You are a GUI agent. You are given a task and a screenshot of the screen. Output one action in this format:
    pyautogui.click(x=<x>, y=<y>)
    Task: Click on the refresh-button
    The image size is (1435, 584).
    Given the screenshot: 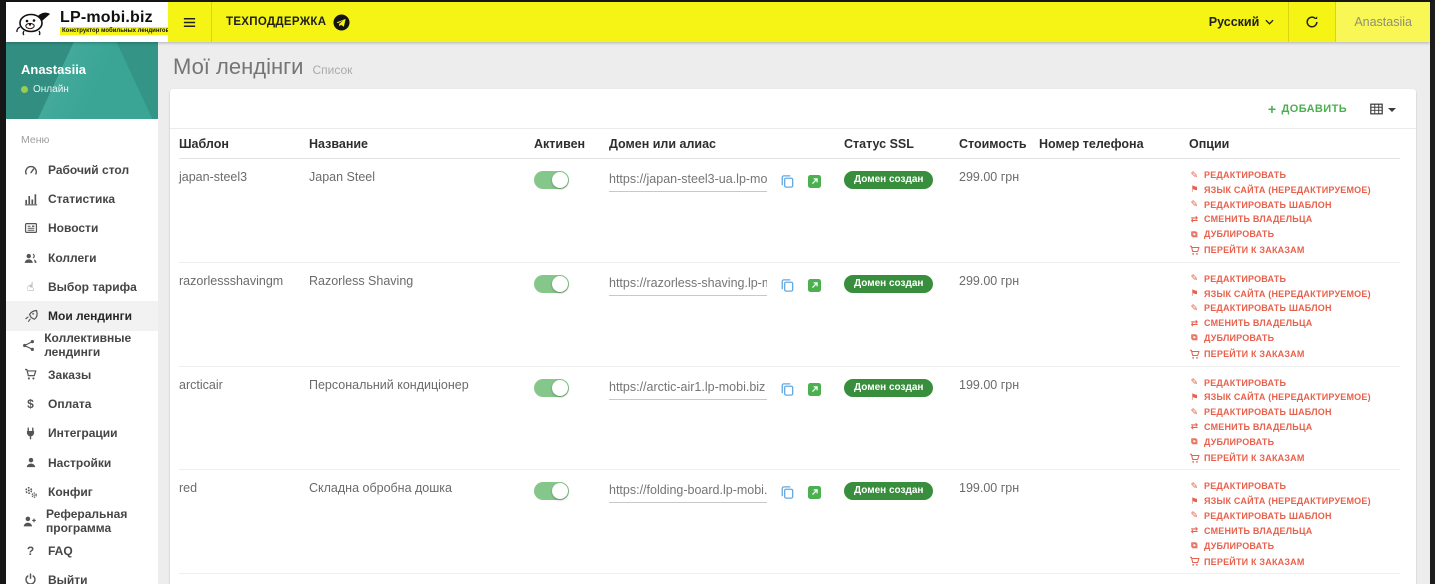 What is the action you would take?
    pyautogui.click(x=1312, y=22)
    